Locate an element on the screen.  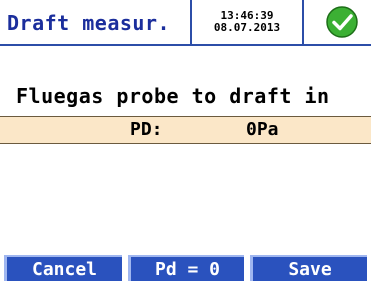
instruction-message: Fluegas probe to draft in is located at coordinates (173, 96).